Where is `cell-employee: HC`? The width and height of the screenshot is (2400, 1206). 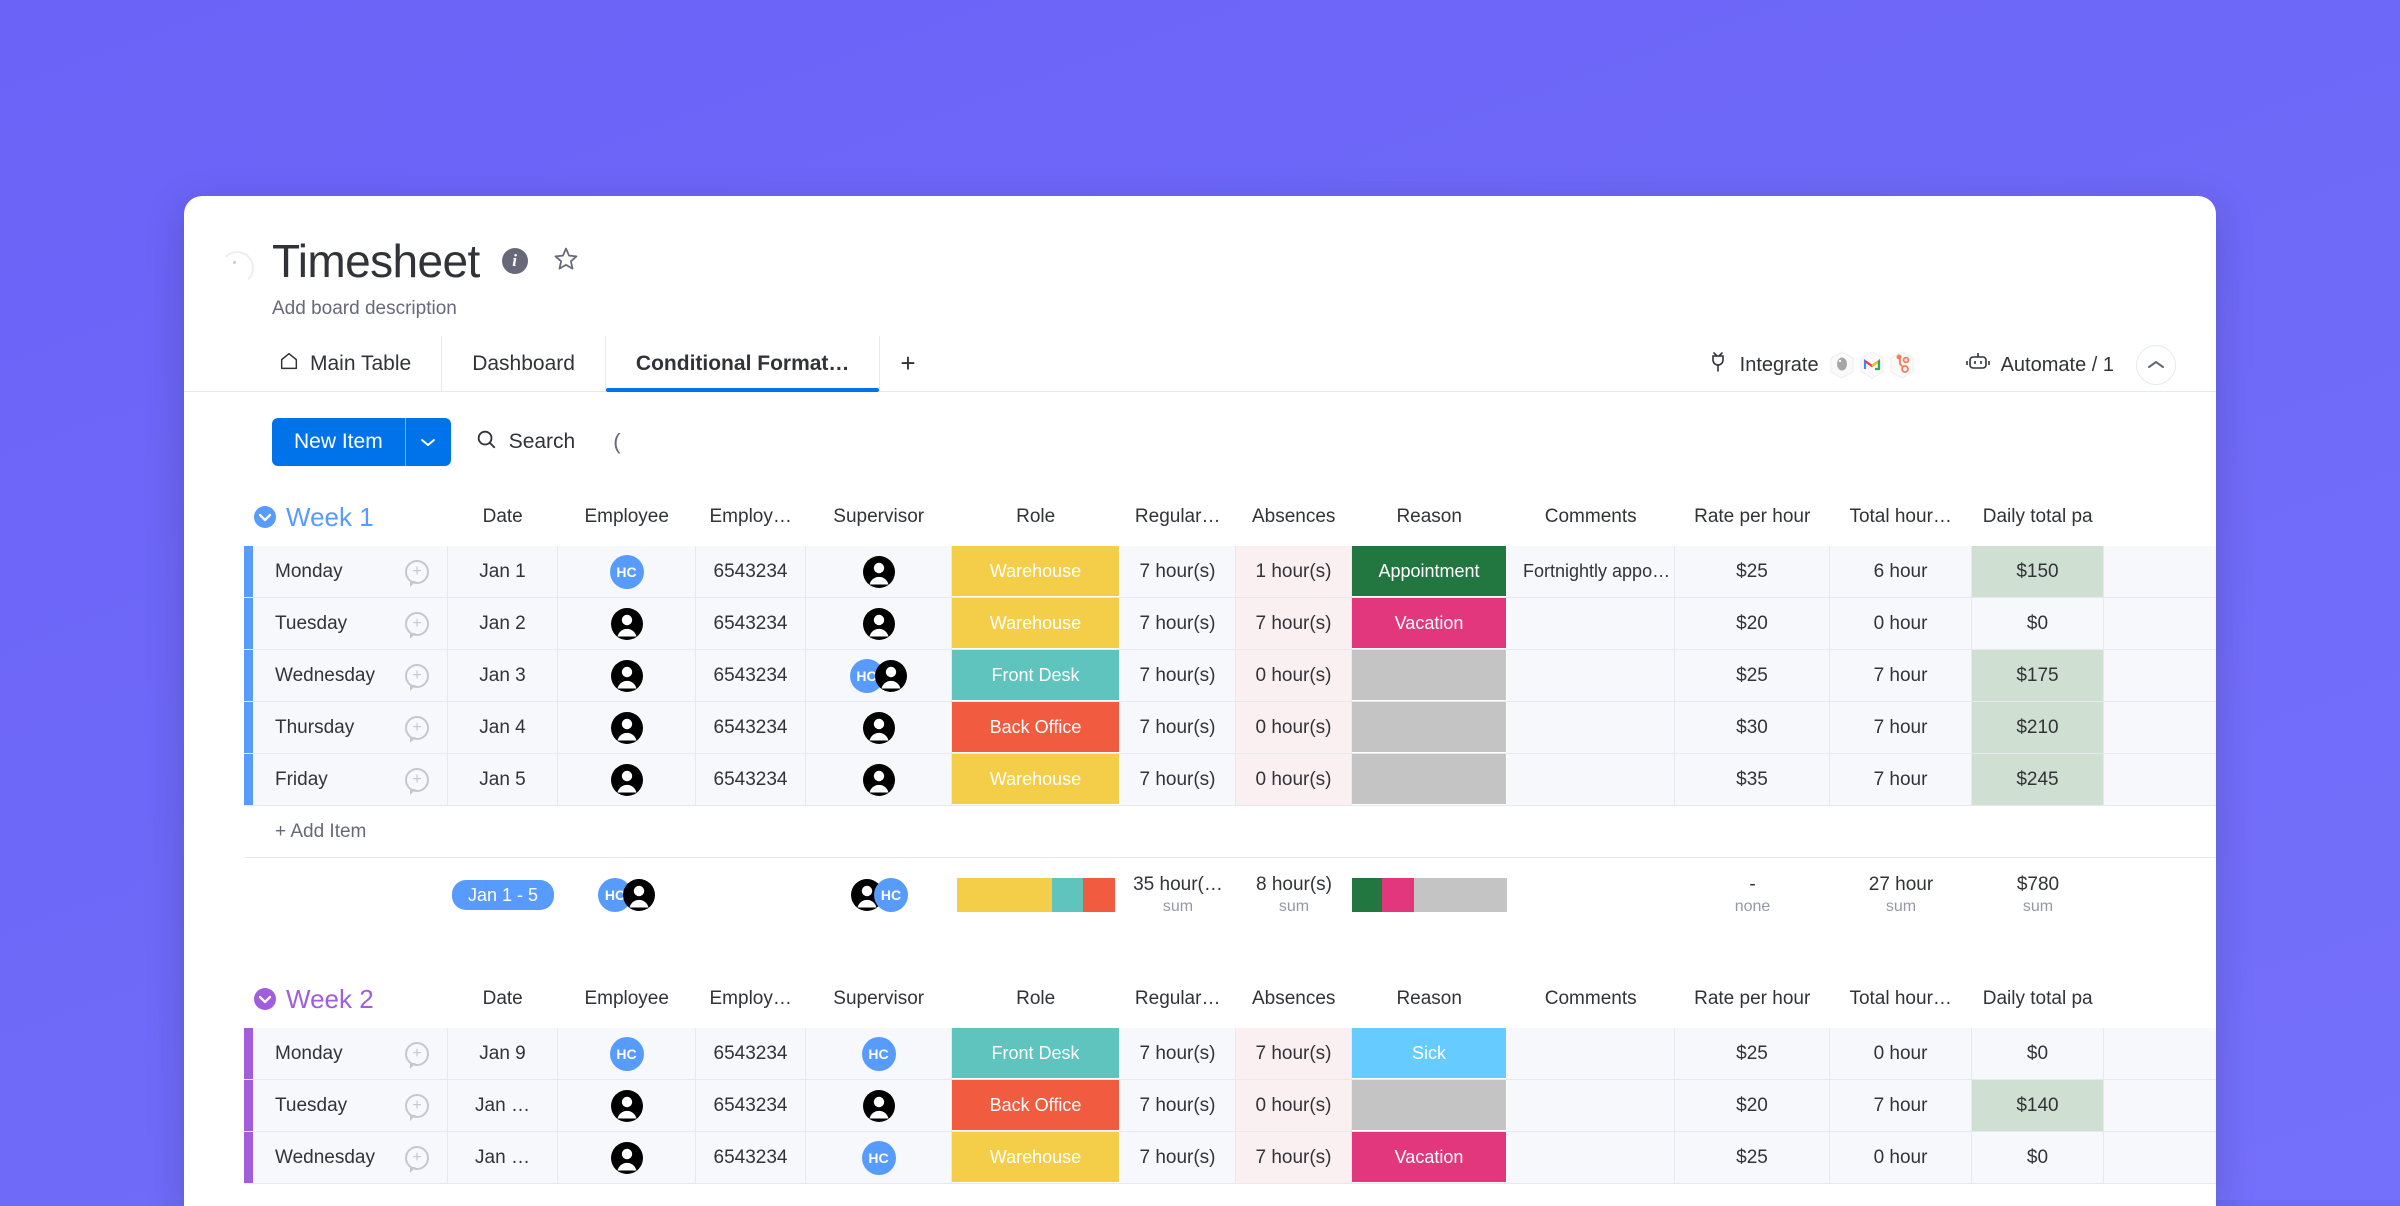
cell-employee: HC is located at coordinates (627, 571).